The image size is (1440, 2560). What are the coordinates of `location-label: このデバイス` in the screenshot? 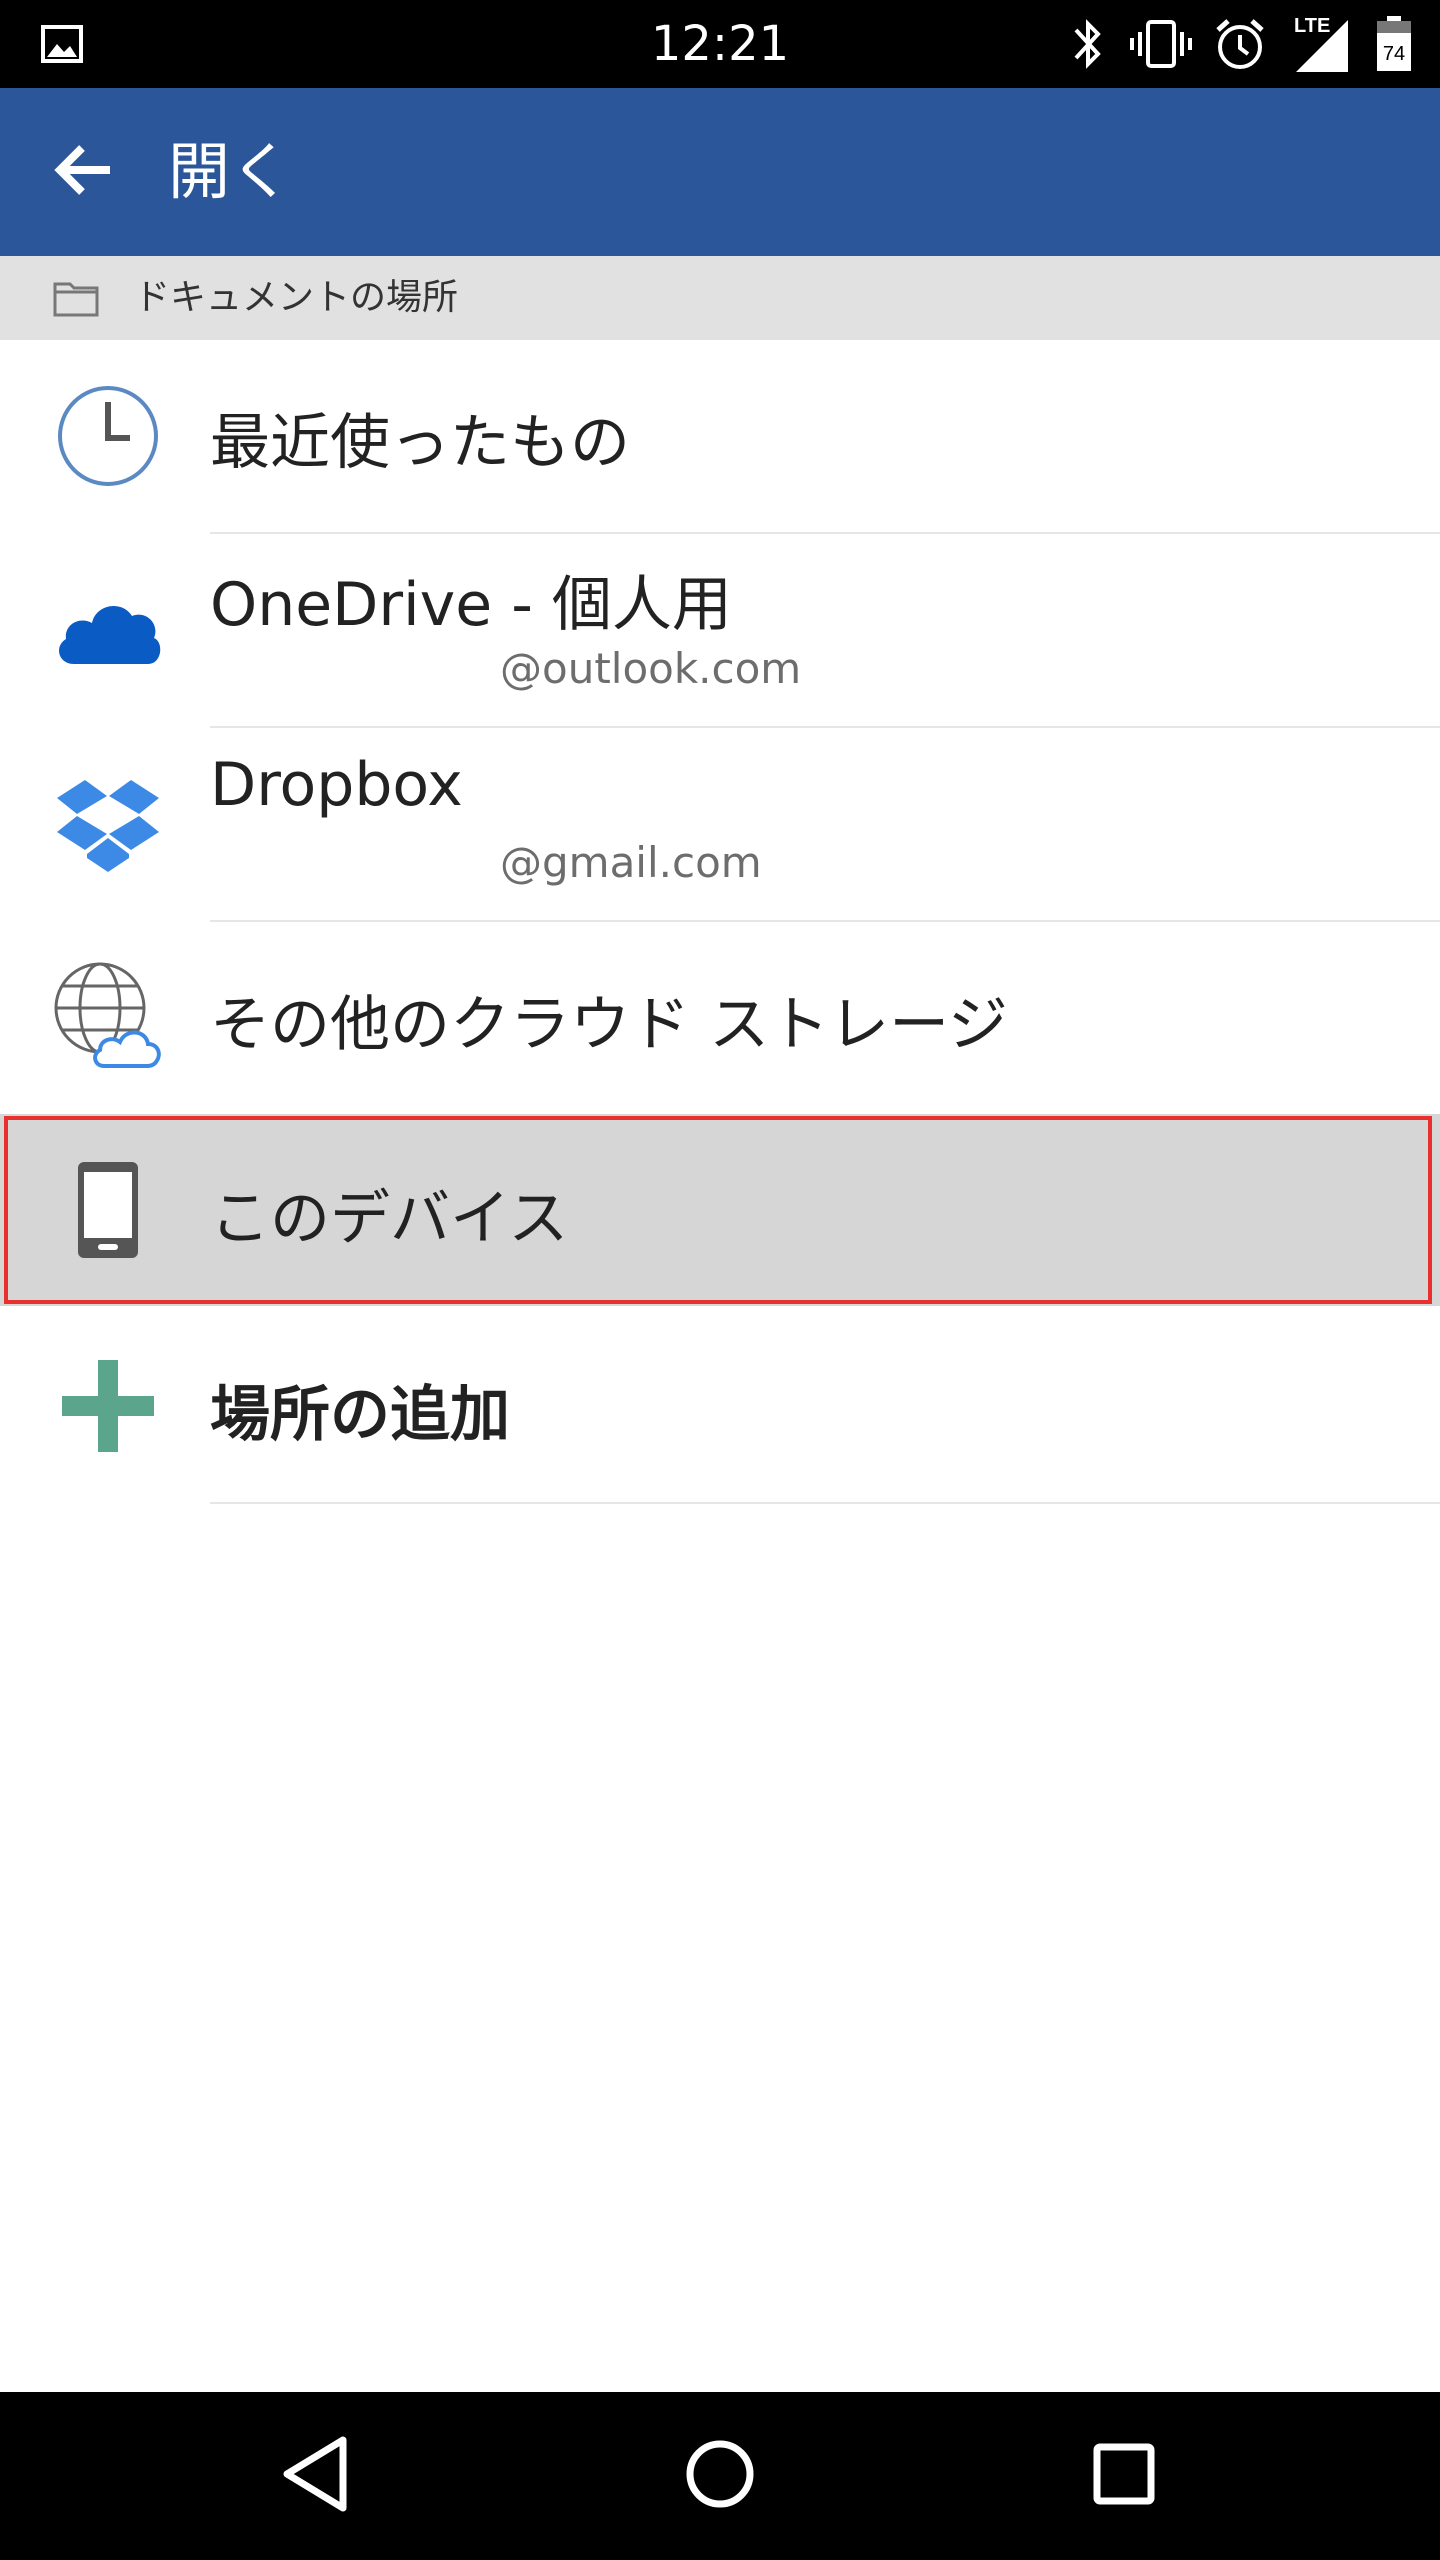 It's located at (389, 1219).